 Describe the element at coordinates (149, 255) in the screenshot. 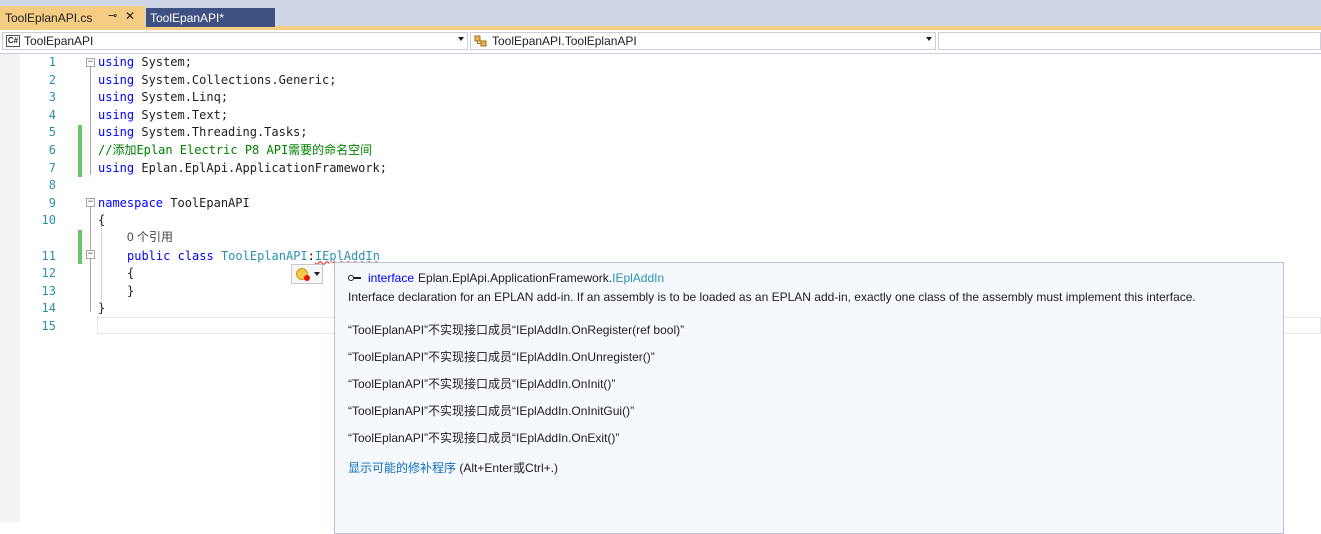

I see `keyword: public` at that location.